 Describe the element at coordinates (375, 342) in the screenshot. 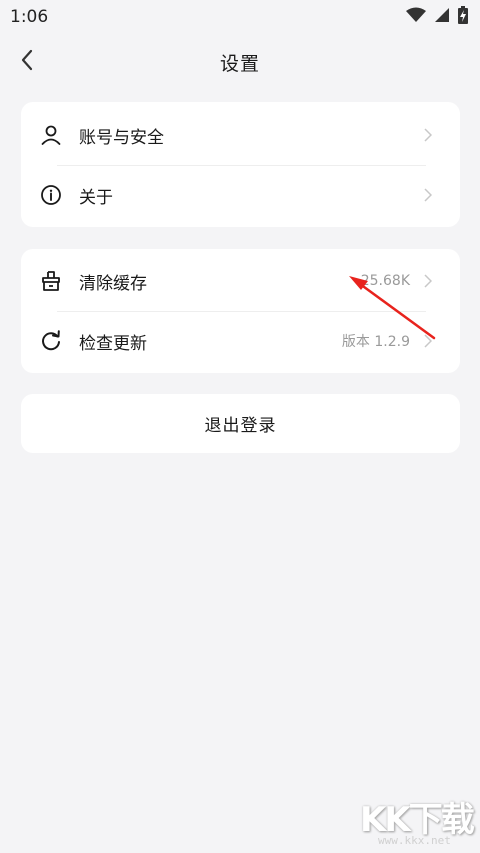

I see `version-value: 版本 1.2.9` at that location.